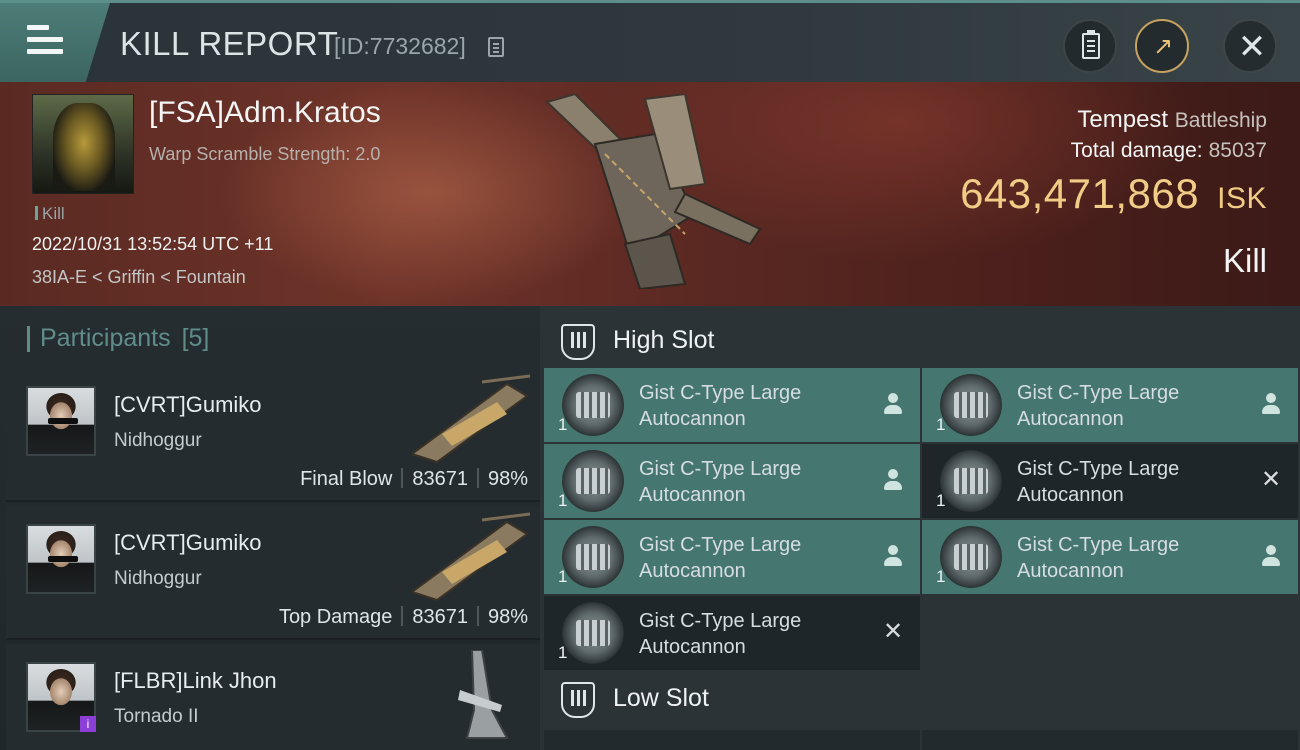 The image size is (1300, 750). What do you see at coordinates (400, 46) in the screenshot?
I see `report-id: [ID:7732682]` at bounding box center [400, 46].